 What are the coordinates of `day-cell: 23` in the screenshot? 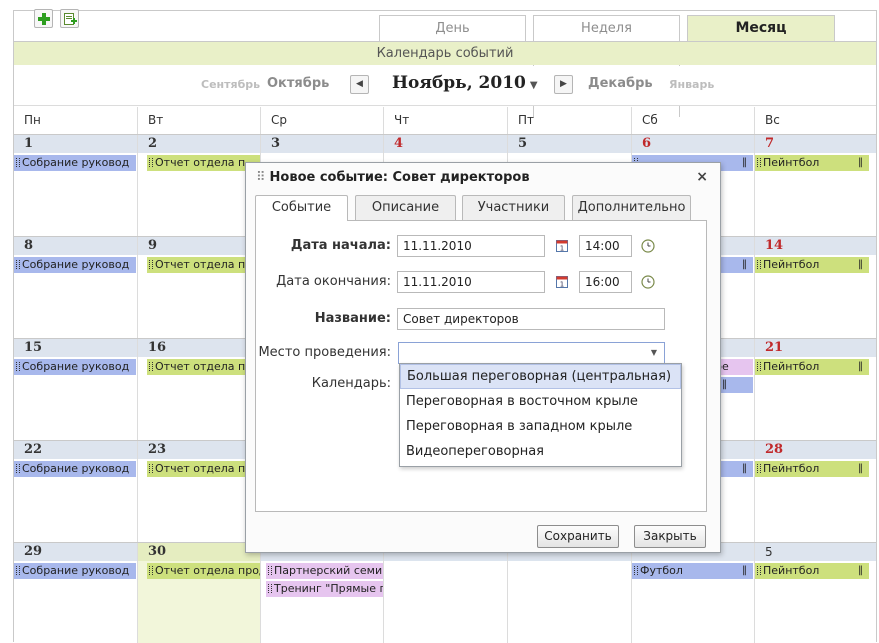 It's located at (198, 492).